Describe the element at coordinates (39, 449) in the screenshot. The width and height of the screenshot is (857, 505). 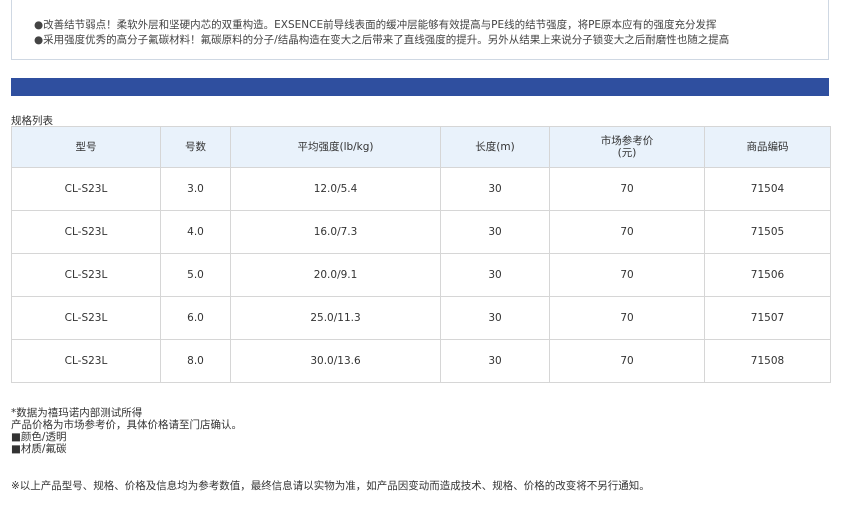
I see `note-material: ■材质/氟碳` at that location.